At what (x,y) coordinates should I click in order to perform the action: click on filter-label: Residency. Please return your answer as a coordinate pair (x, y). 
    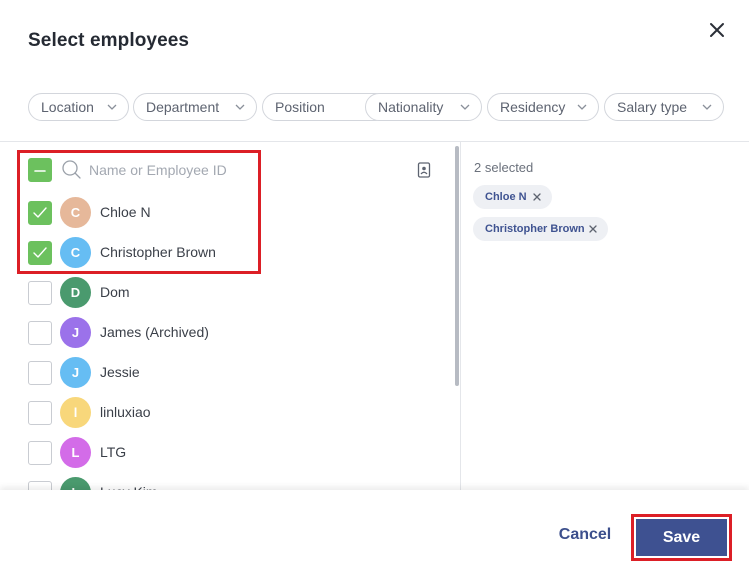
    Looking at the image, I should click on (533, 107).